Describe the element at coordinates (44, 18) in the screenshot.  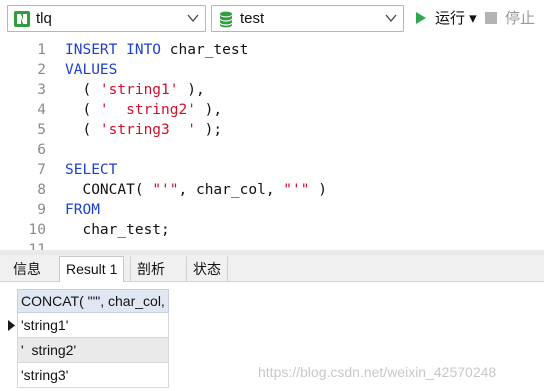
I see `connection-name: tlq` at that location.